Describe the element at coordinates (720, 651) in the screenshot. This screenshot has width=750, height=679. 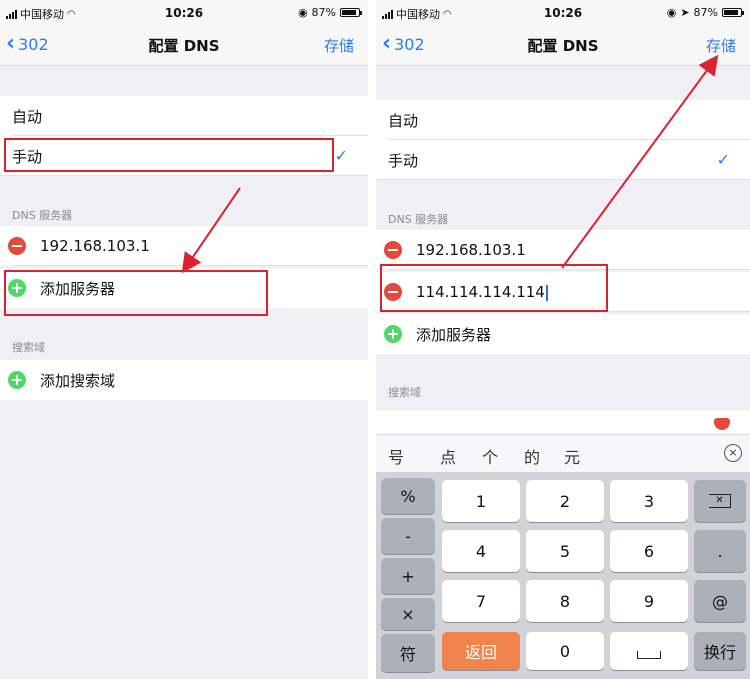
I see `key-newline: 换行` at that location.